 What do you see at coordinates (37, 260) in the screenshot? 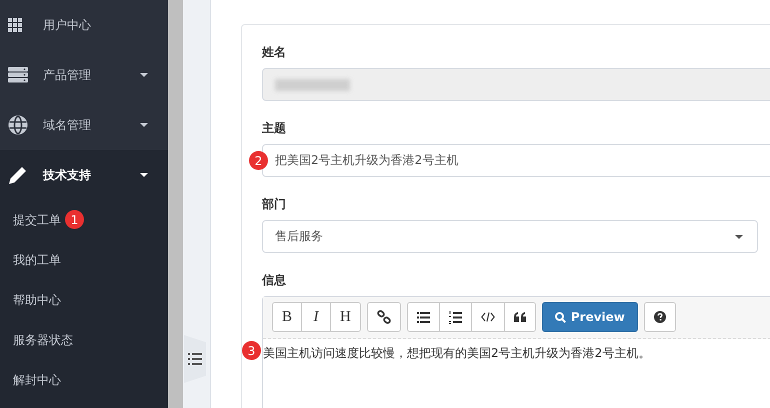
I see `submenu-item: 我的工单` at bounding box center [37, 260].